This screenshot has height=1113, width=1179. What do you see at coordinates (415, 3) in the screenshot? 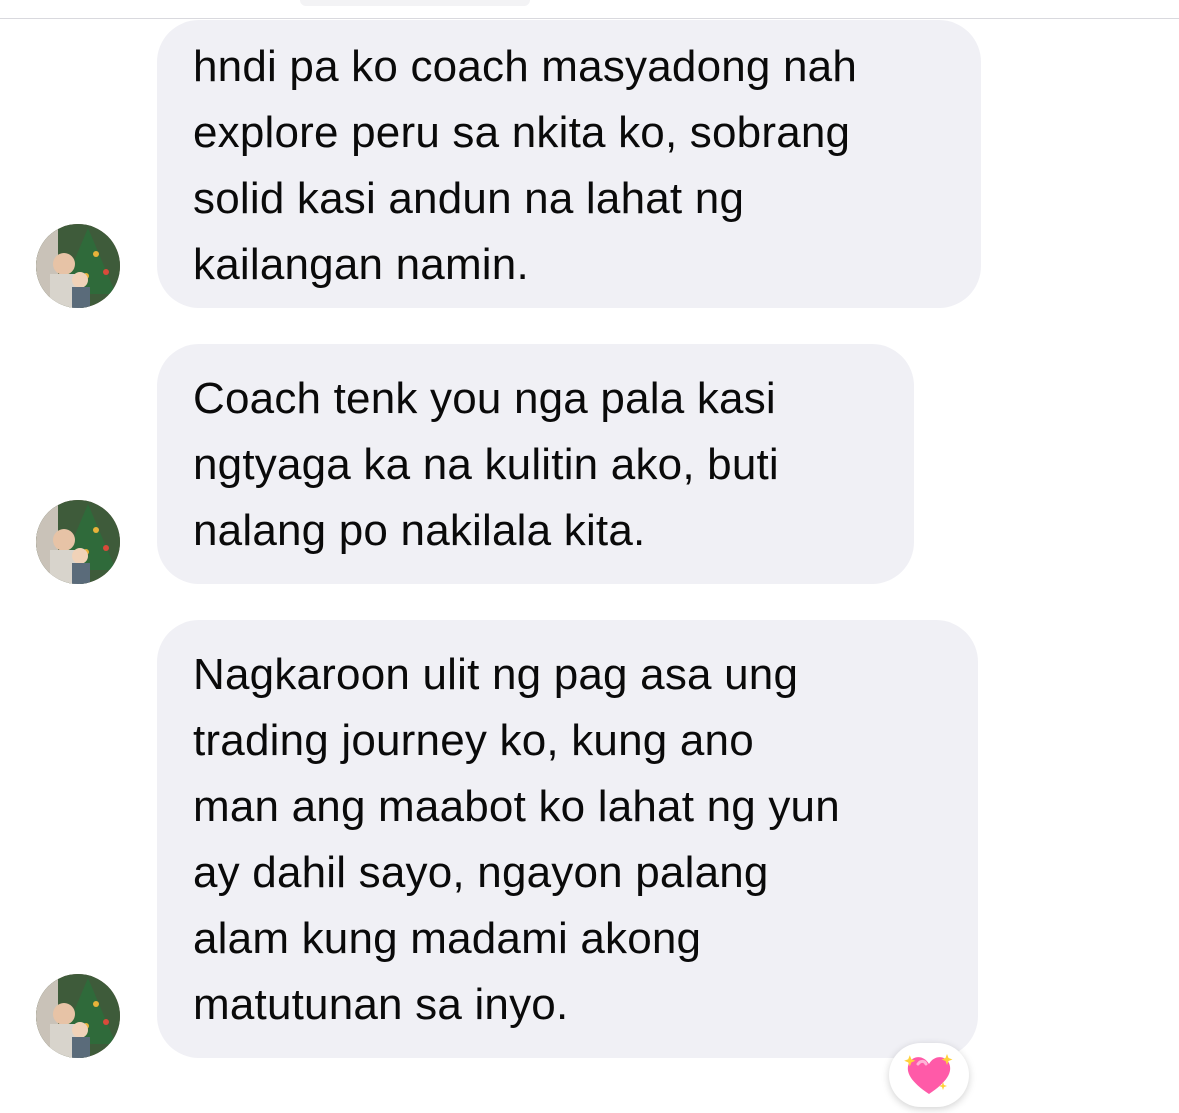
I see `top-edge-tab` at bounding box center [415, 3].